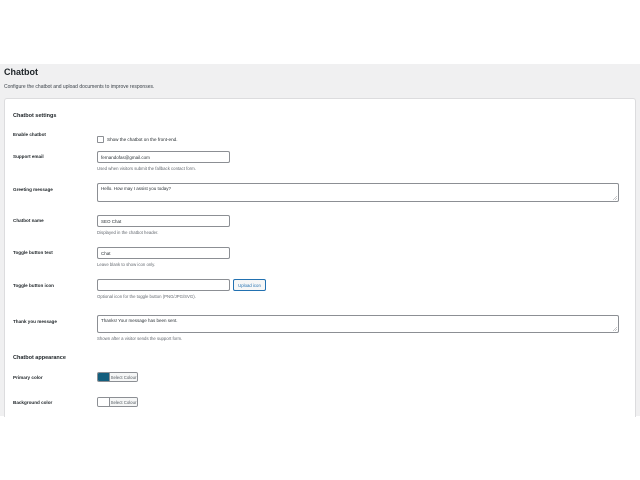  I want to click on page-title: Chatbot, so click(21, 72).